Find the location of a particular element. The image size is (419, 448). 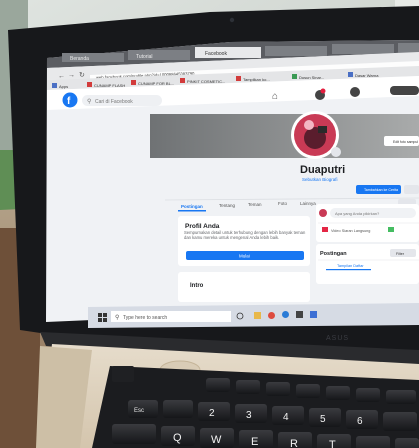

key-e: E is located at coordinates (256, 439).